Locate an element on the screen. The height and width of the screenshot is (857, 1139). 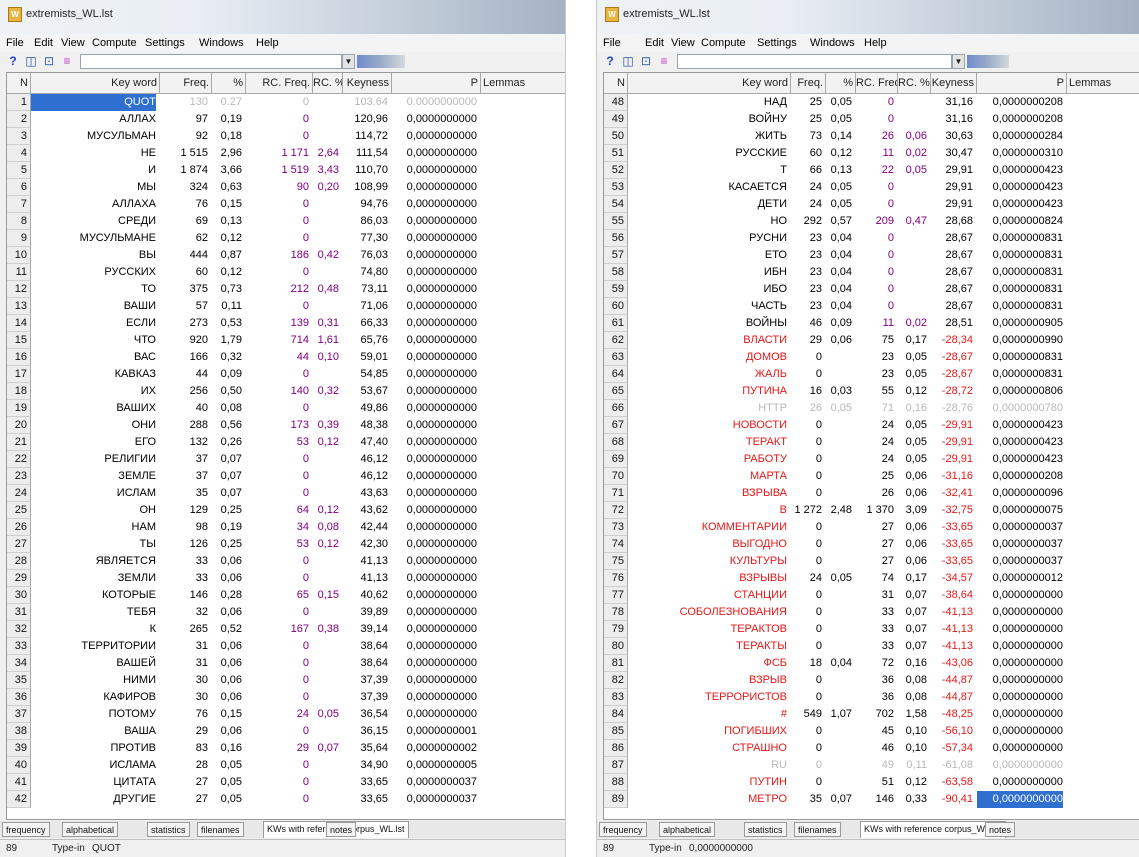
freq-cell: 57 is located at coordinates (184, 306).